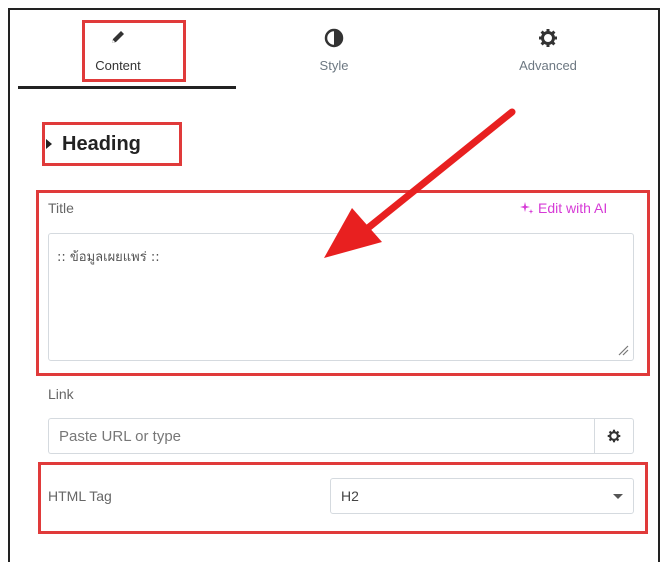  Describe the element at coordinates (118, 51) in the screenshot. I see `tab-content: Content` at that location.